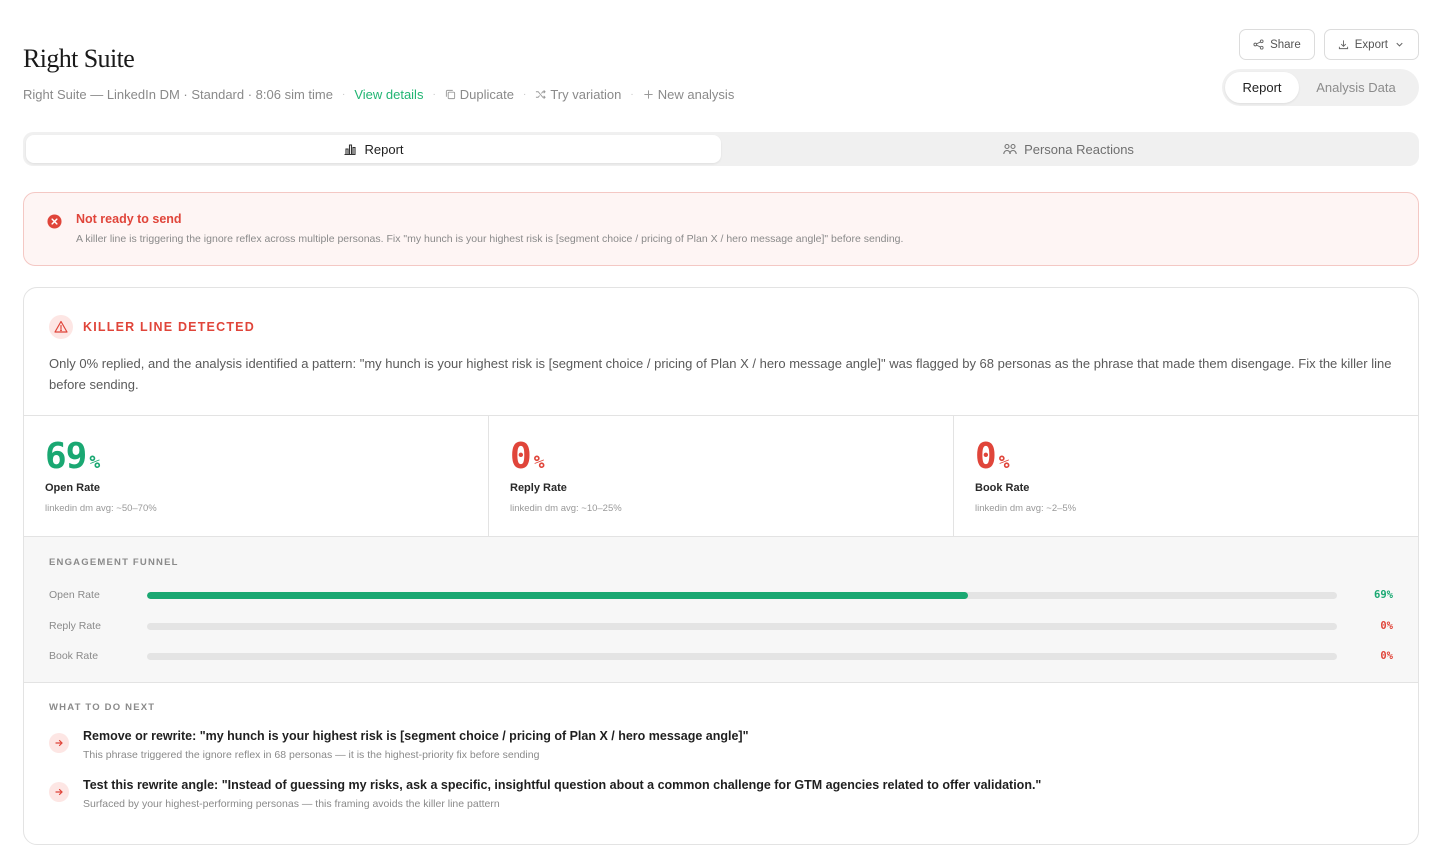 The width and height of the screenshot is (1441, 857). I want to click on funnel-title: ENGAGEMENT FUNNEL, so click(114, 562).